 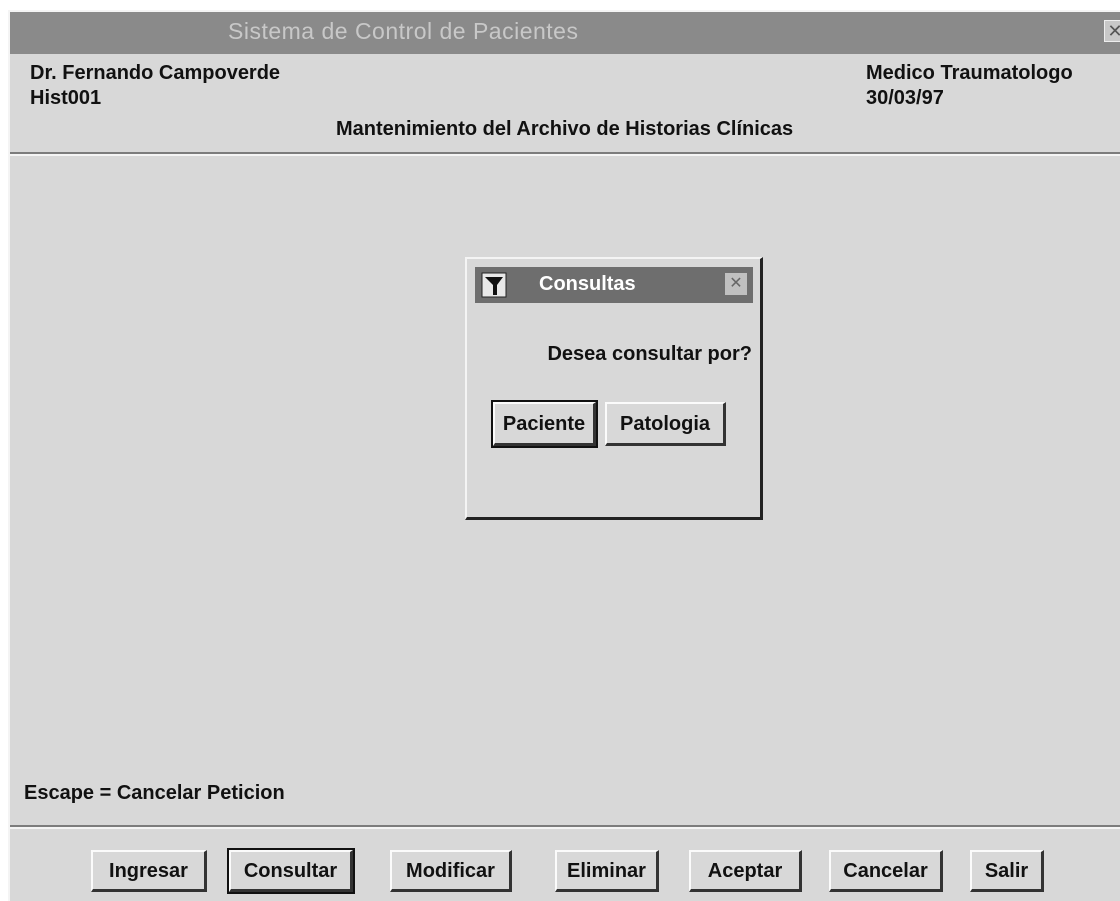 What do you see at coordinates (403, 31) in the screenshot?
I see `window-title: Sistema de Control de Pacientes` at bounding box center [403, 31].